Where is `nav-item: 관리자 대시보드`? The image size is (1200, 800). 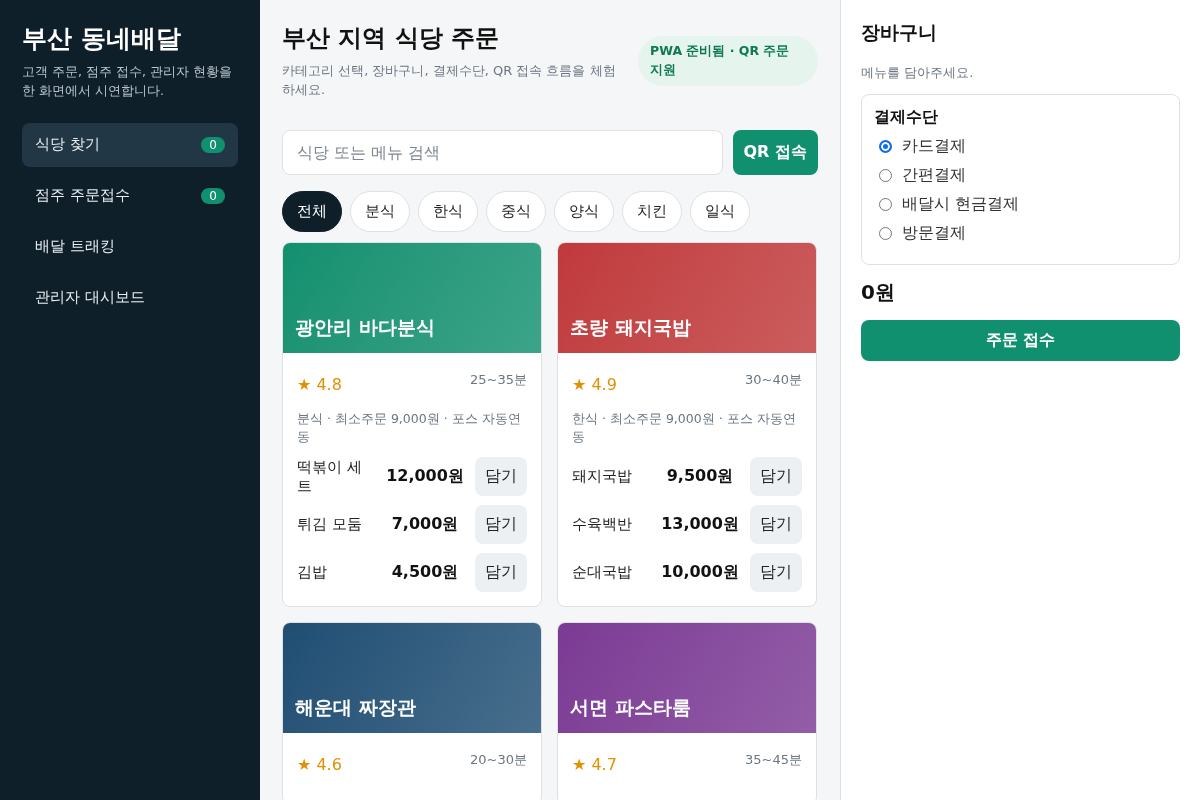
nav-item: 관리자 대시보드 is located at coordinates (130, 297).